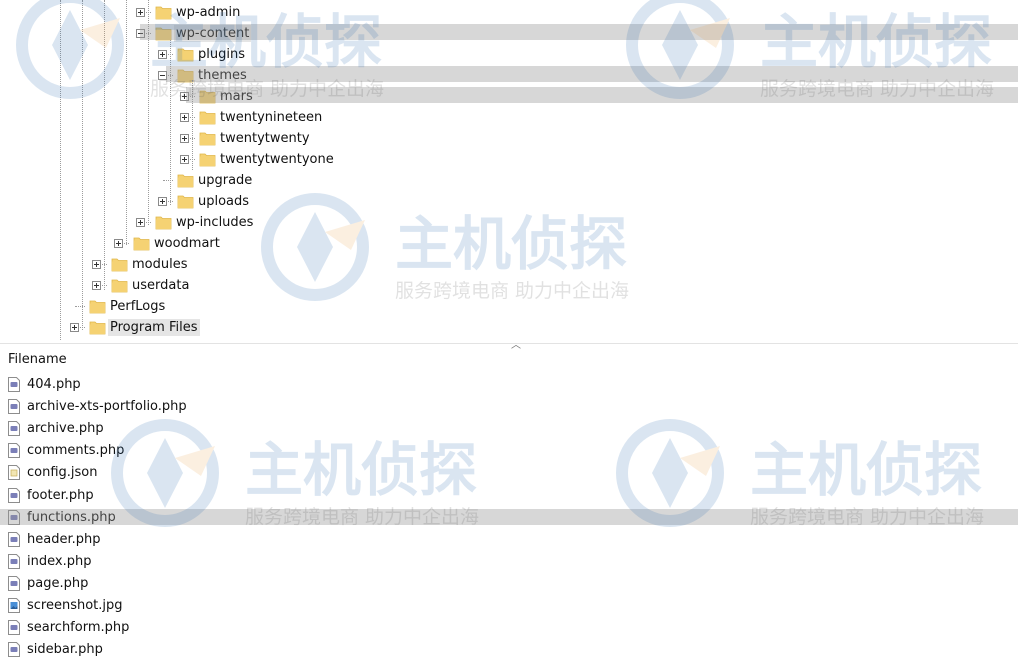 This screenshot has width=1024, height=672. I want to click on file-row: screenshot.jpg, so click(458, 606).